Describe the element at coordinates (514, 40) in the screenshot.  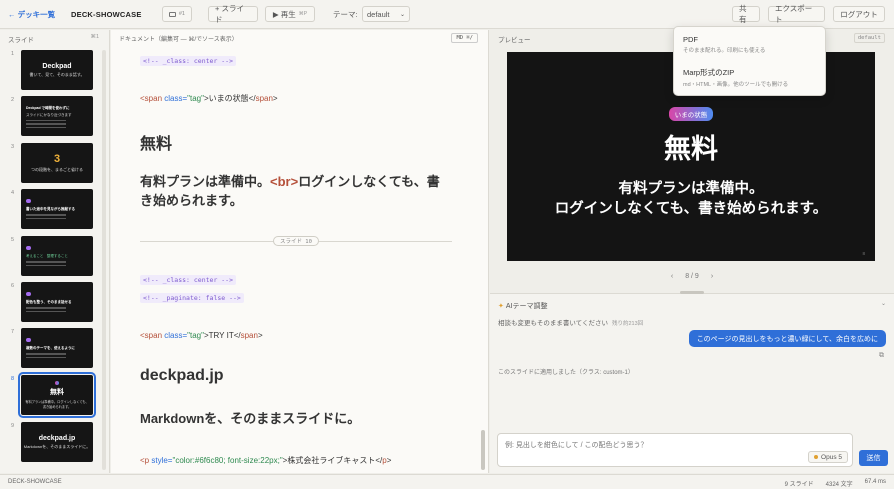
I see `preview-header: プレビュー` at that location.